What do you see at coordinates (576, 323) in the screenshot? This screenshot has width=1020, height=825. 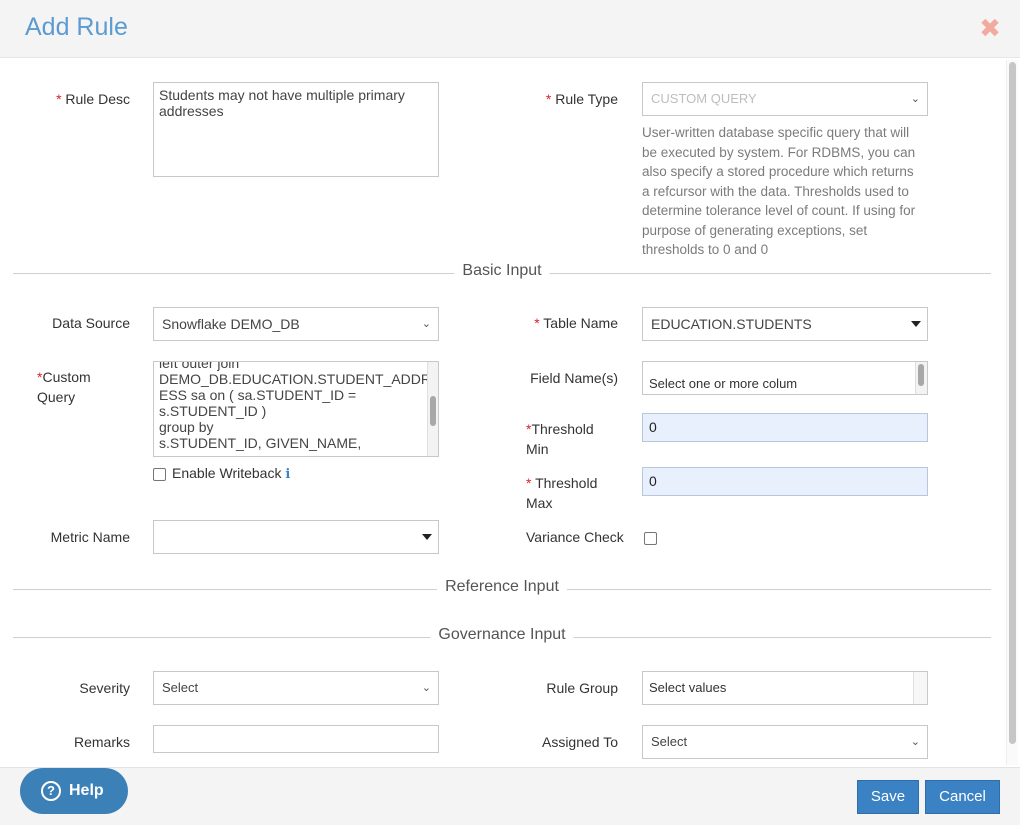 I see `table-name-label: * Table Name` at bounding box center [576, 323].